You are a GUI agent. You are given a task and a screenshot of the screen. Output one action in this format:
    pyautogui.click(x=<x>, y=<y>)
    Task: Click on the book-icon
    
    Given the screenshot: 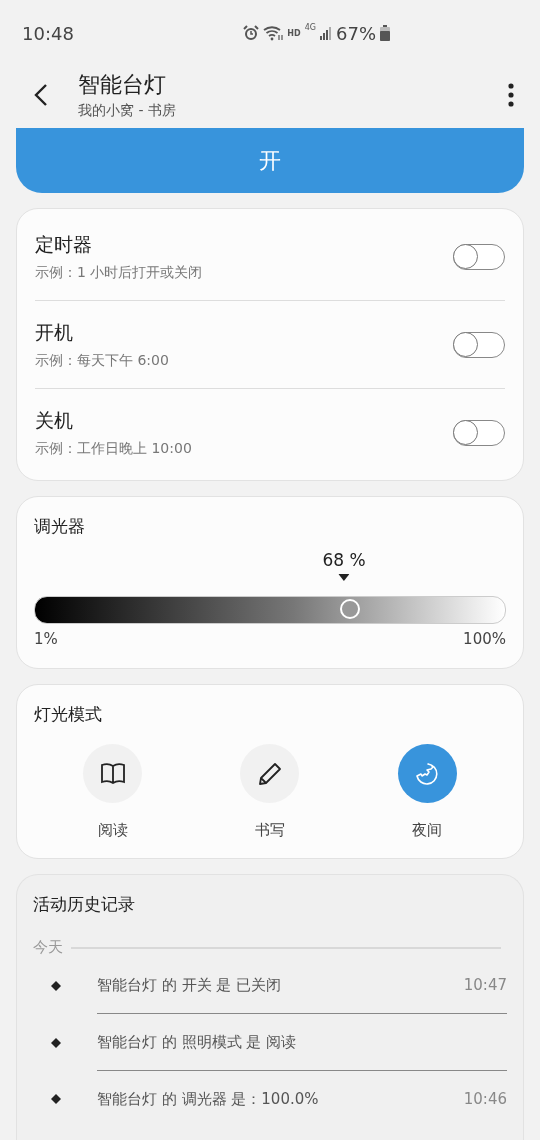 What is the action you would take?
    pyautogui.click(x=112, y=773)
    